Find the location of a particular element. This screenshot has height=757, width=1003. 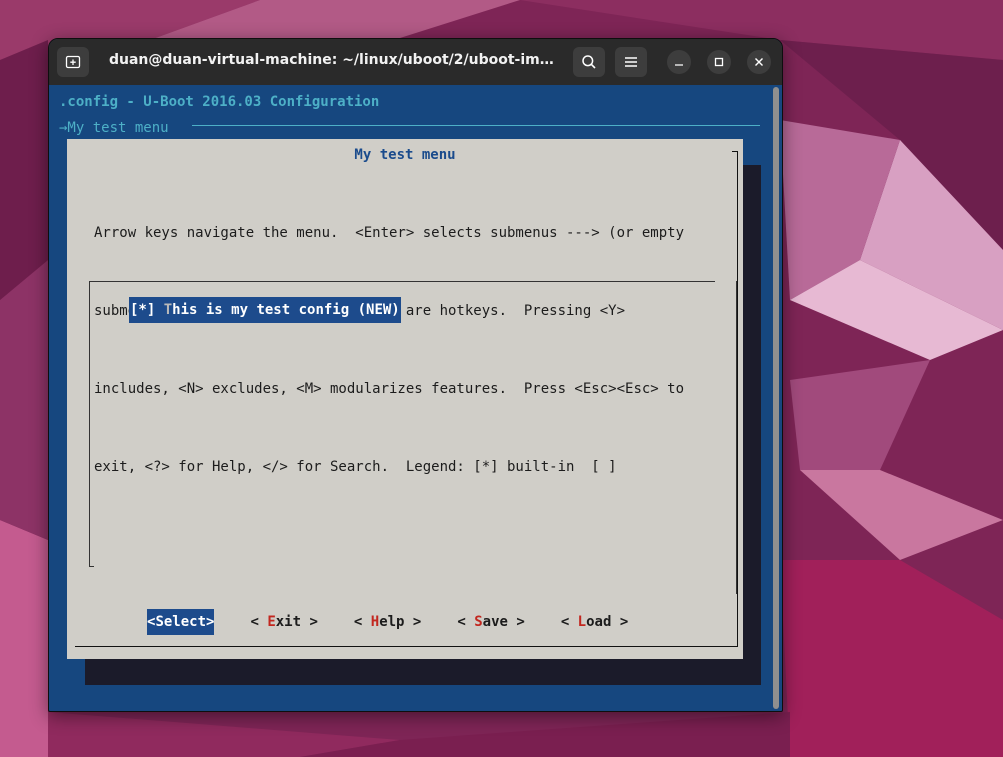

search-icon is located at coordinates (589, 62).